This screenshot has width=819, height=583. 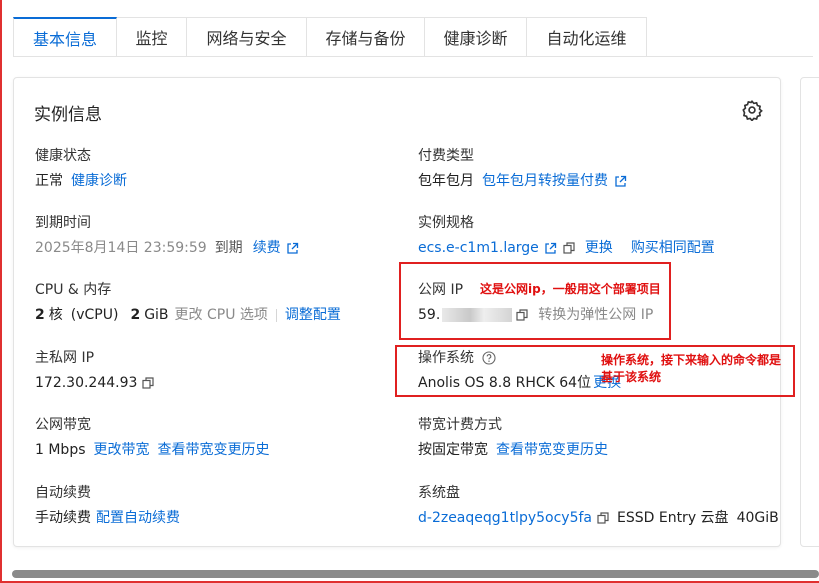 What do you see at coordinates (691, 360) in the screenshot?
I see `os-annotation-line1: 操作系统，接下来输入的命令都是` at bounding box center [691, 360].